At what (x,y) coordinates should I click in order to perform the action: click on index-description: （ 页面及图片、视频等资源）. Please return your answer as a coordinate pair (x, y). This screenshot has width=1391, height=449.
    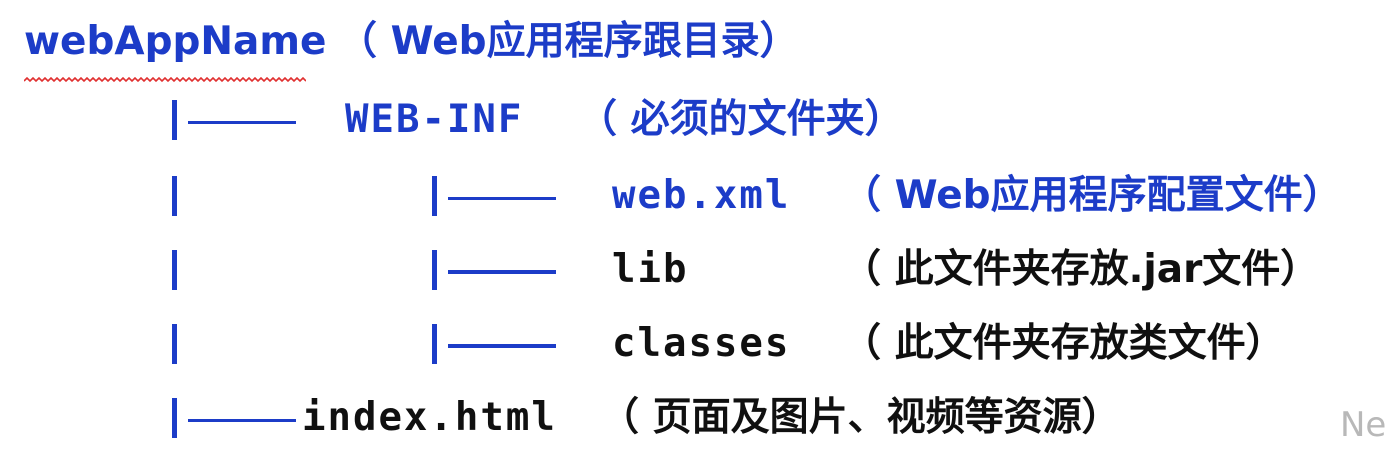
    Looking at the image, I should click on (860, 417).